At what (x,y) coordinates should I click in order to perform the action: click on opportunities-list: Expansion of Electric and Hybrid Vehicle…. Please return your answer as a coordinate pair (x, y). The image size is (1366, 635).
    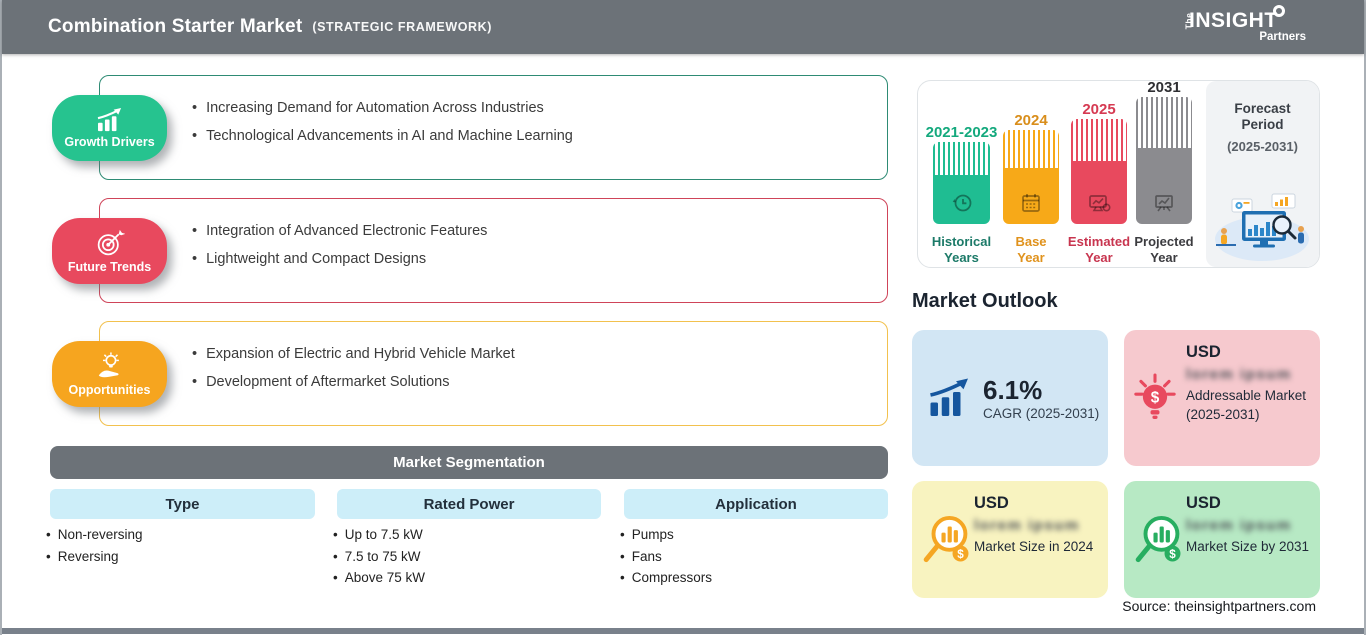
    Looking at the image, I should click on (493, 359).